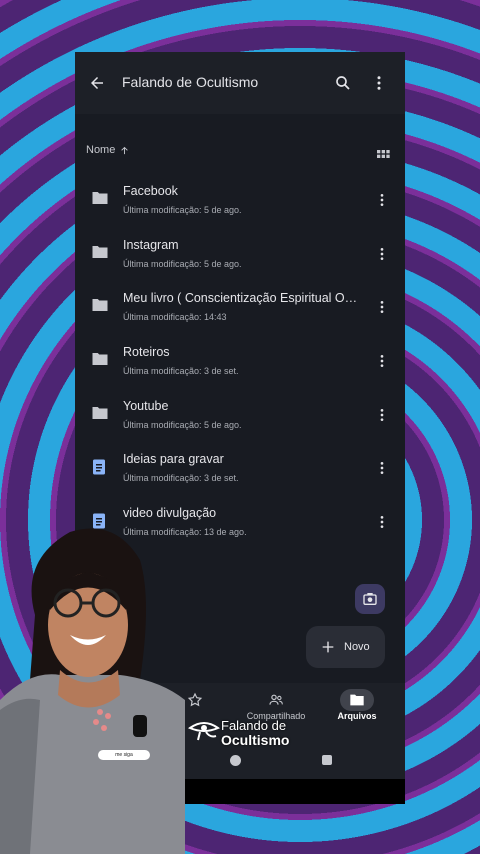  Describe the element at coordinates (175, 317) in the screenshot. I see `file-modified-date: Última modificação: 14:43` at that location.